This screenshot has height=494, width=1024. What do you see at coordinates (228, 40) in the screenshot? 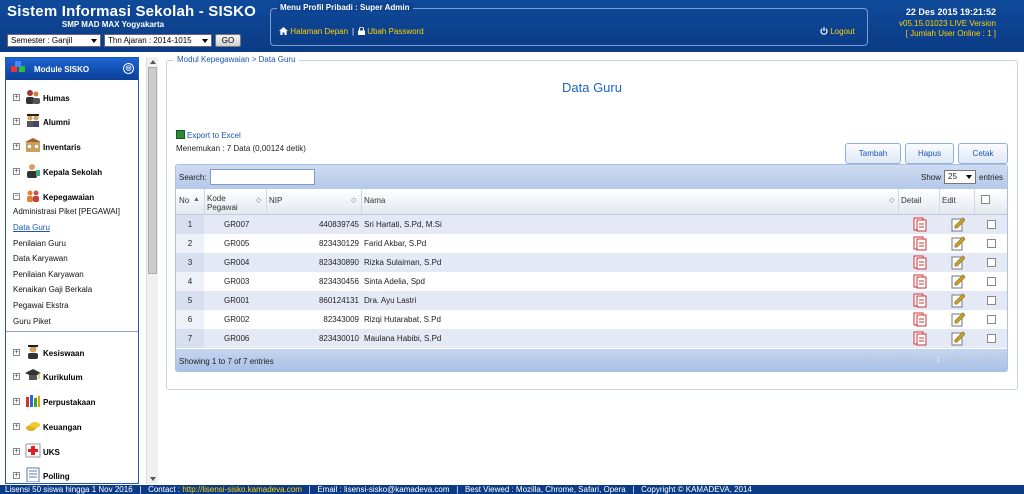
I see `go-button: GO` at bounding box center [228, 40].